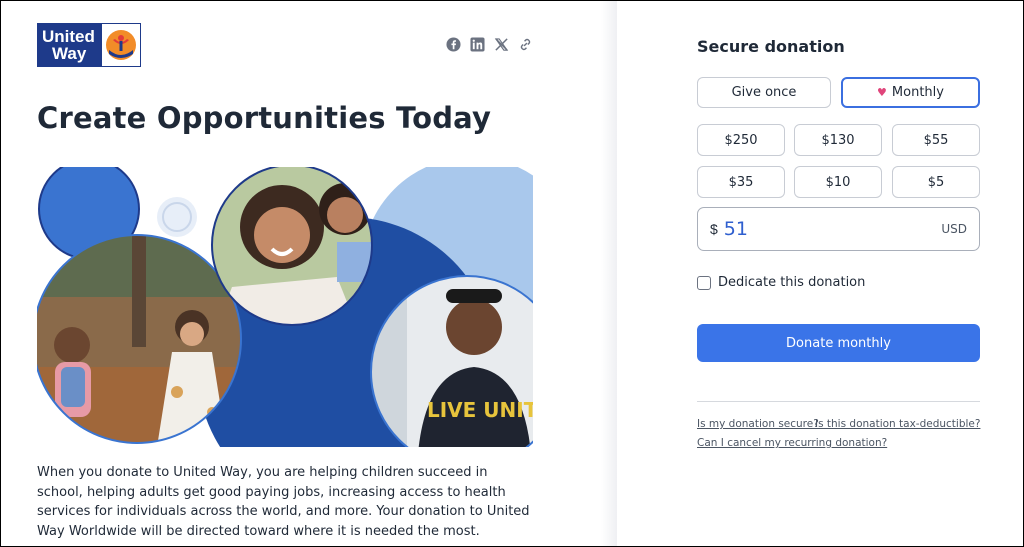 This screenshot has width=1024, height=547. Describe the element at coordinates (69, 53) in the screenshot. I see `logo-line-2: Way` at that location.